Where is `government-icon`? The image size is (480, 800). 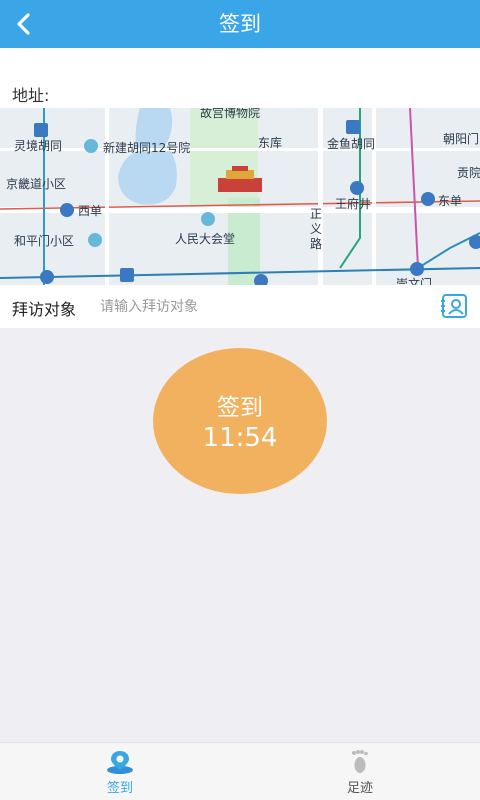
government-icon is located at coordinates (208, 219).